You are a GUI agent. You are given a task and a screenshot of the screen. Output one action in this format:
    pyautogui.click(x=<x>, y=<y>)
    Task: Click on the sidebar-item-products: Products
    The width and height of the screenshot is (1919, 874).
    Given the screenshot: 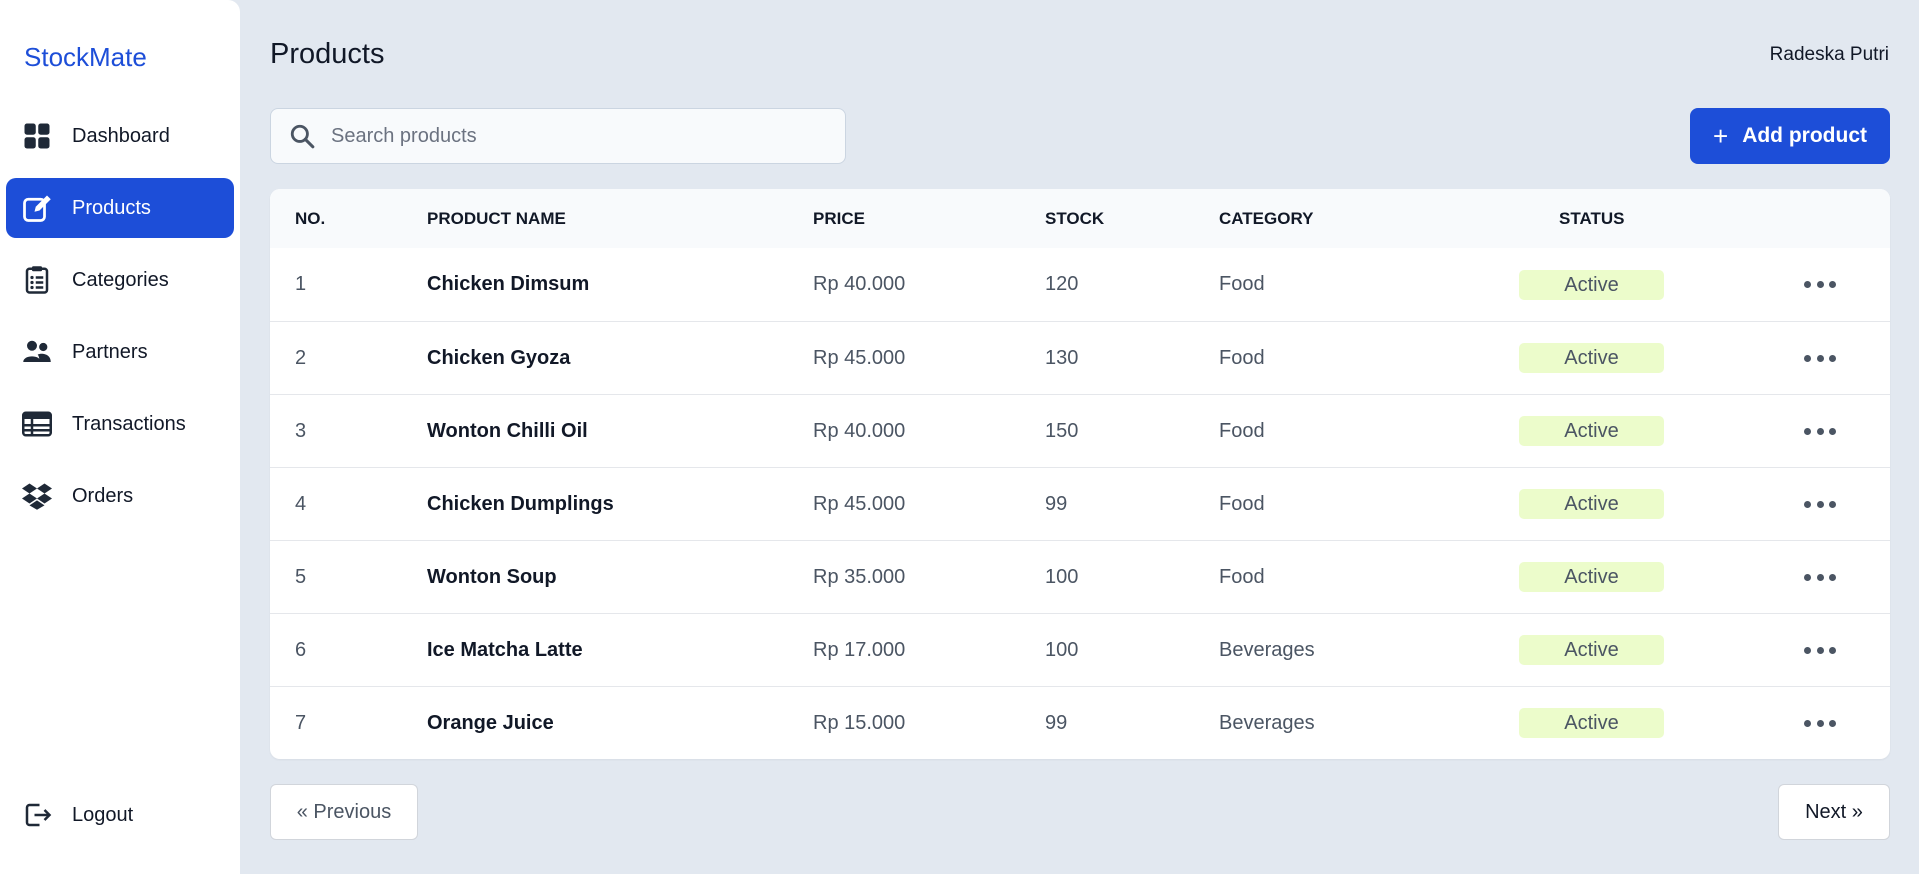 What is the action you would take?
    pyautogui.click(x=120, y=208)
    